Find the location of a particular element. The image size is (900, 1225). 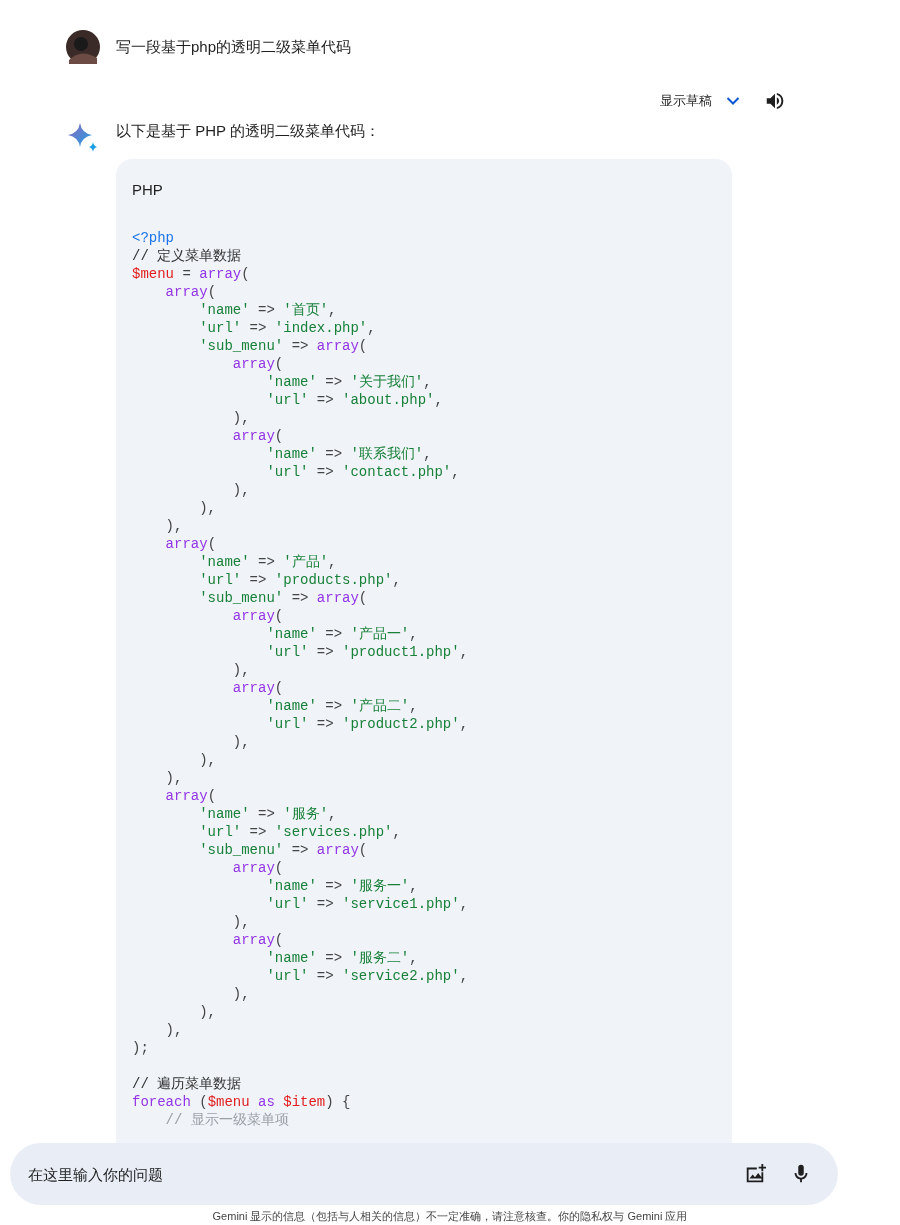

speaker-icon is located at coordinates (775, 101).